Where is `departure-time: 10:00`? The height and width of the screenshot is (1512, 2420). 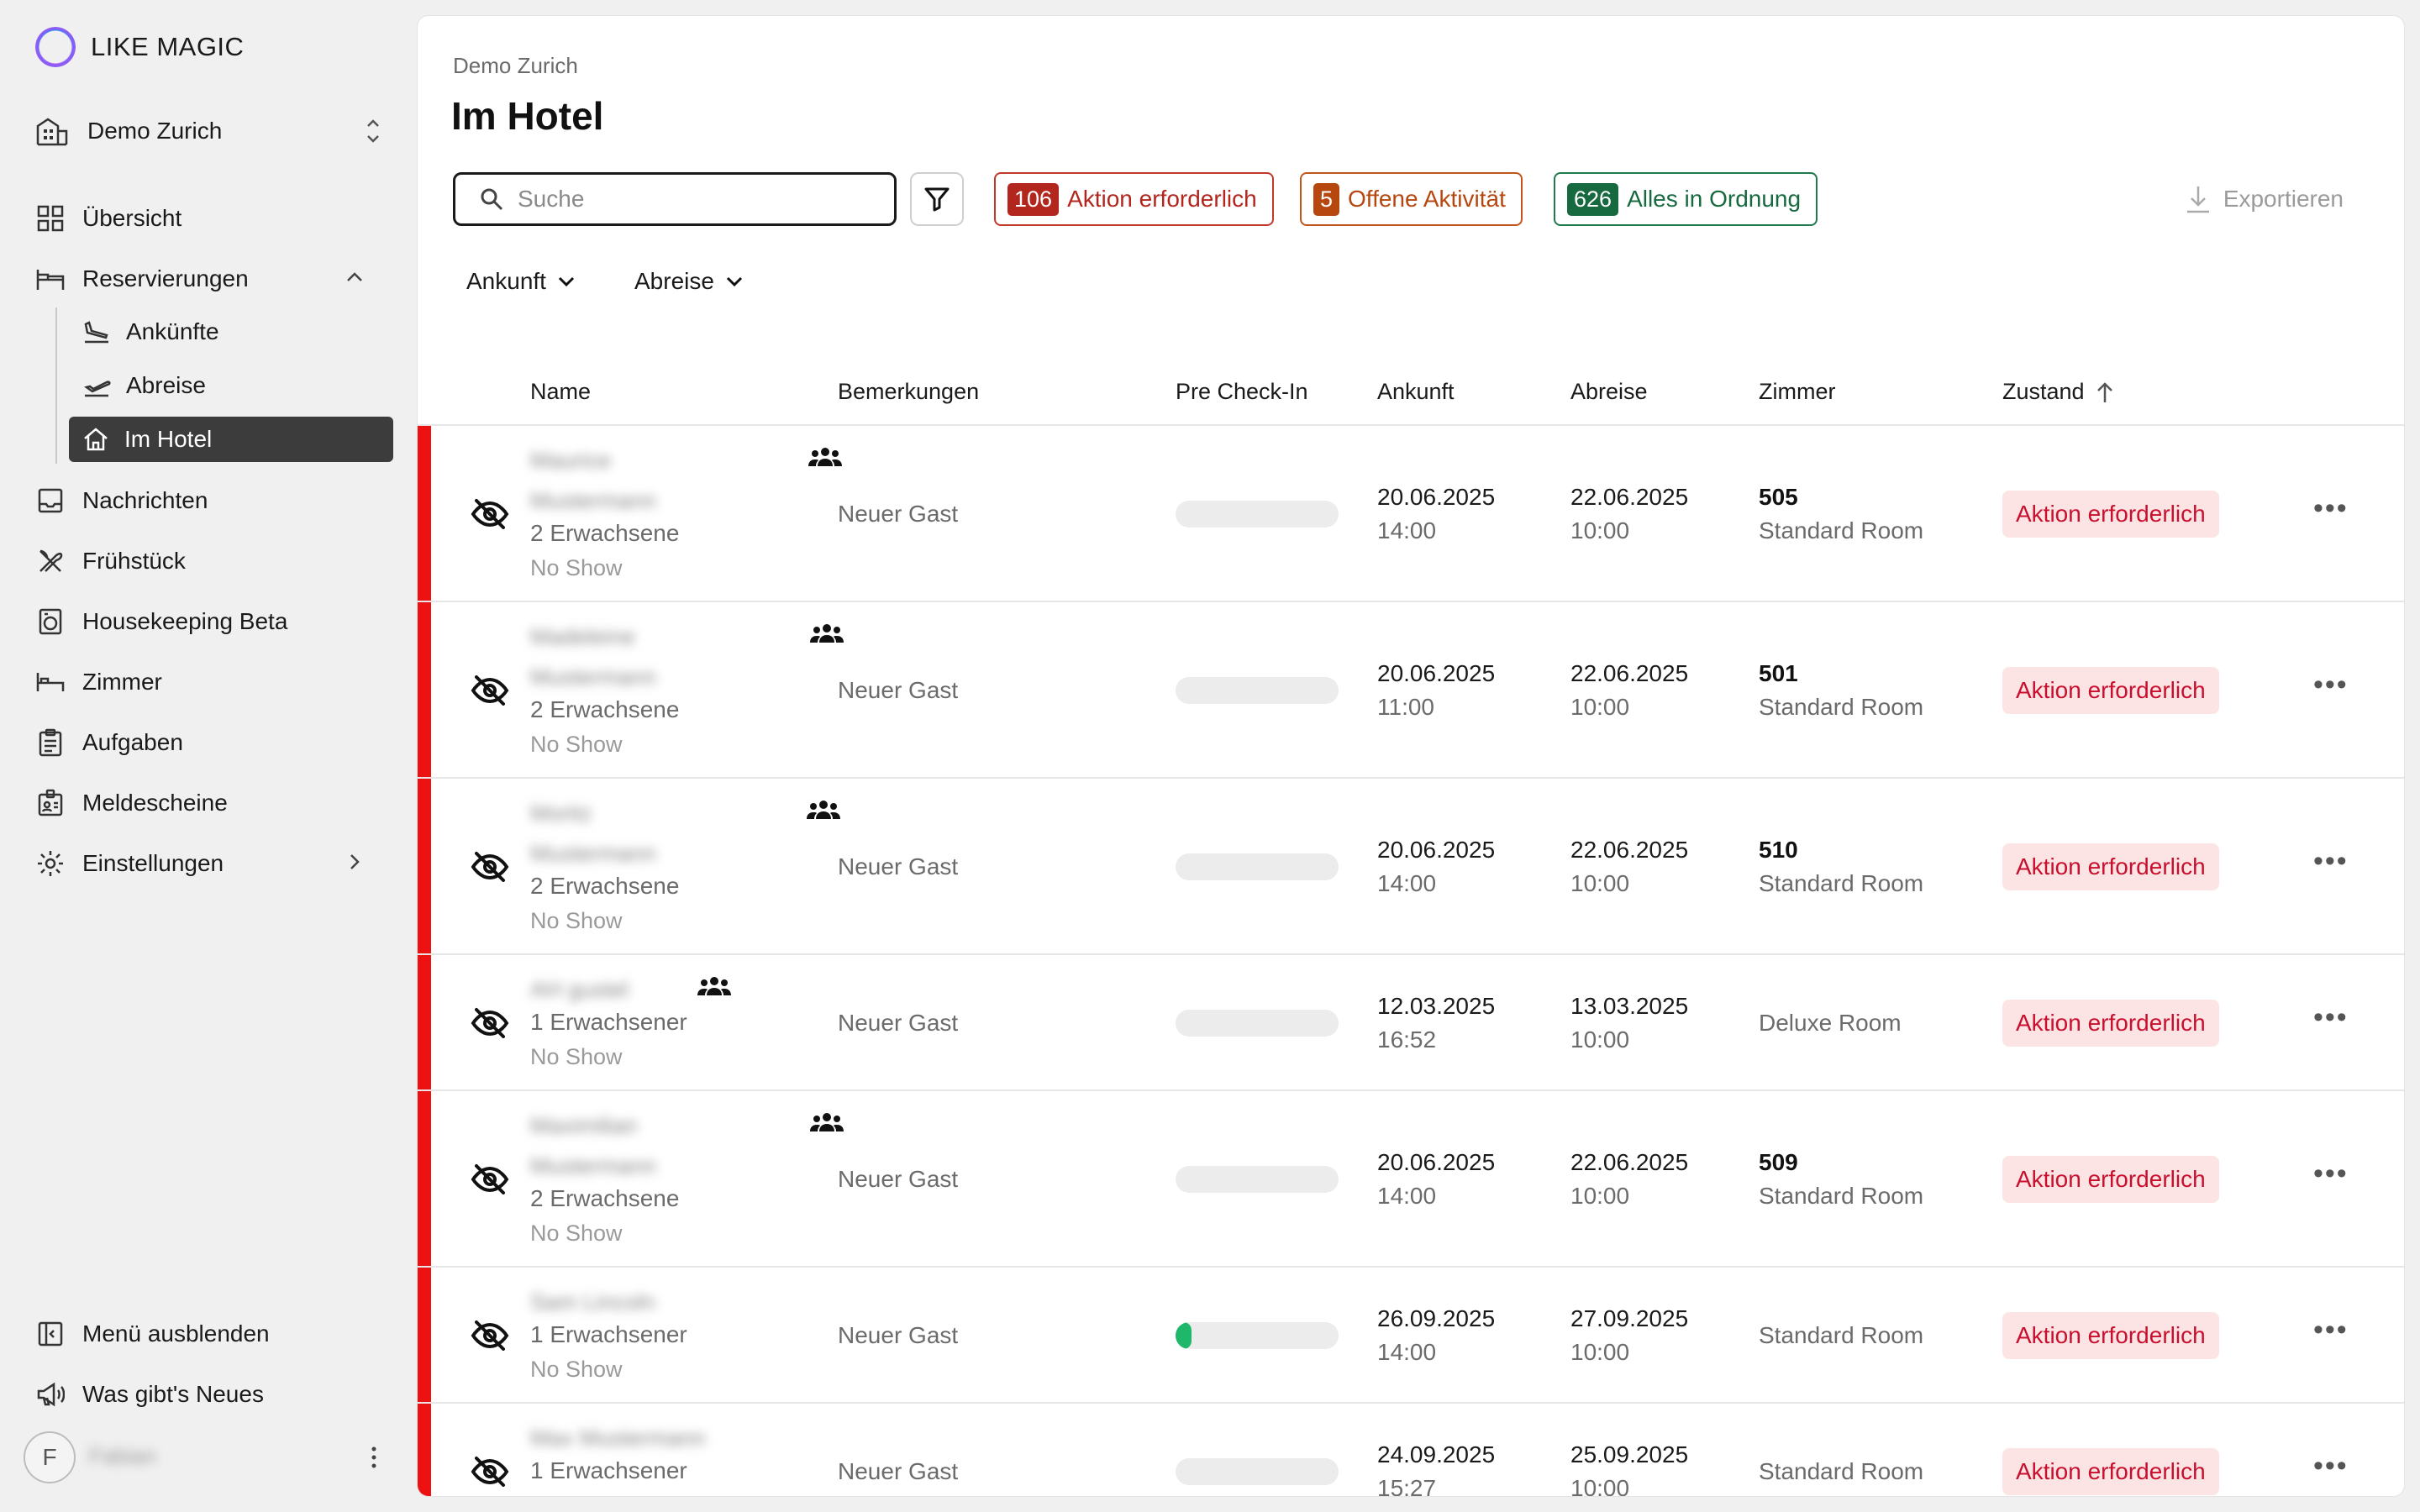
departure-time: 10:00 is located at coordinates (1600, 883).